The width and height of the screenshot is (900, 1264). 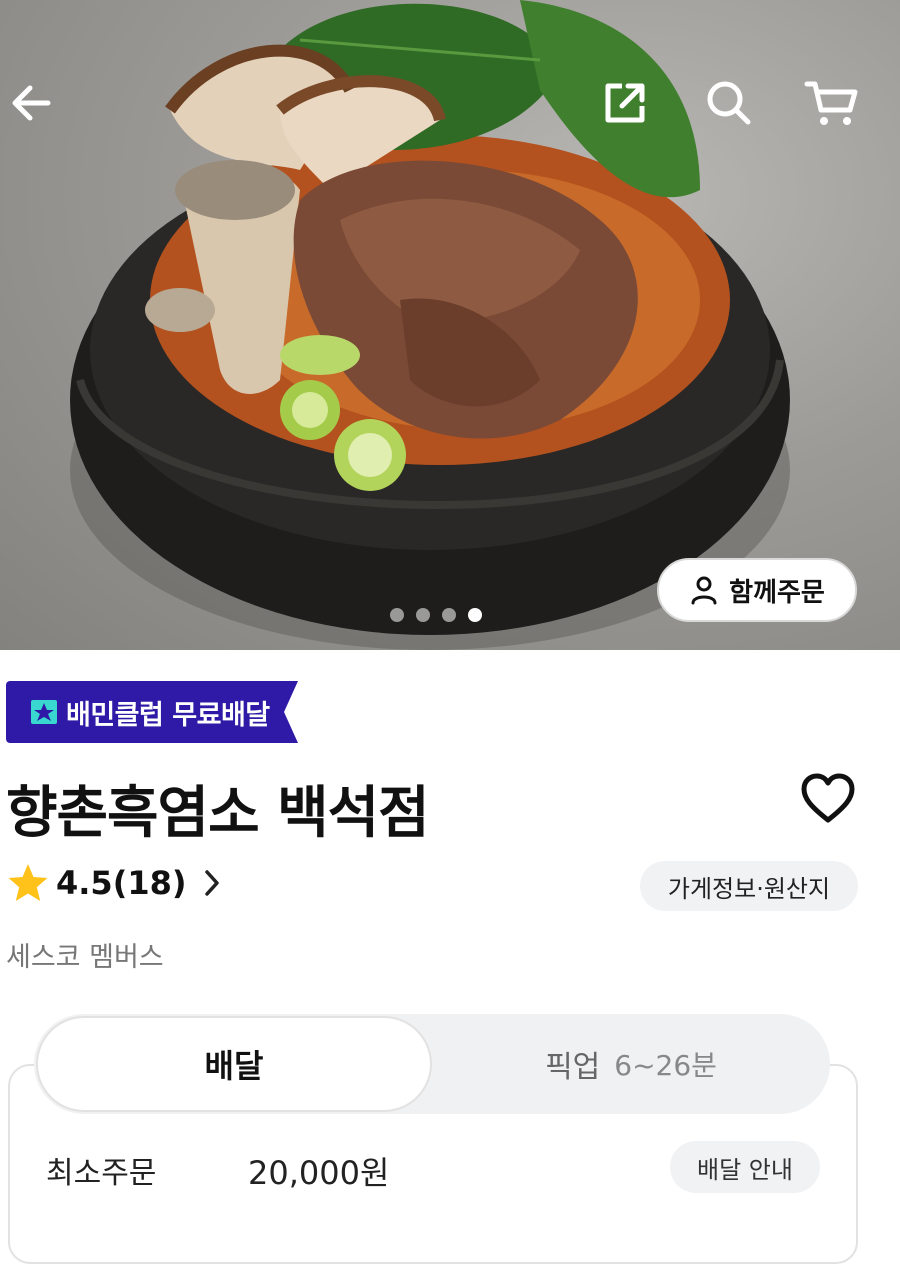 I want to click on rating-link: 4.5(18), so click(x=116, y=883).